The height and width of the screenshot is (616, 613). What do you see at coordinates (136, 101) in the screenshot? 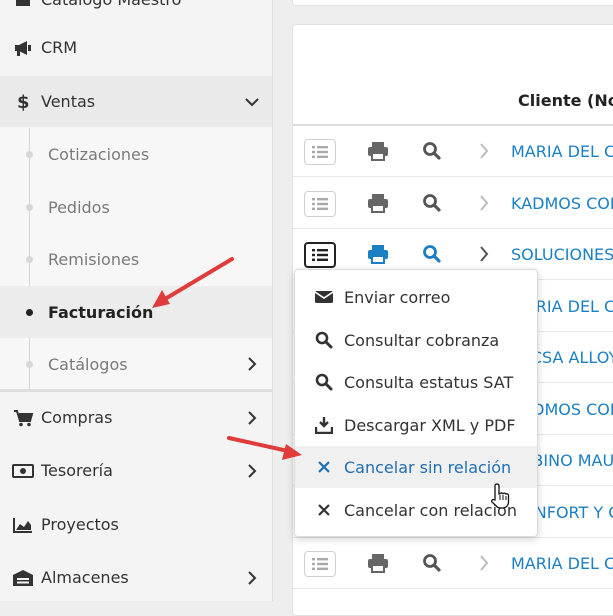
I see `sidebar-item-ventas: $ Ventas` at bounding box center [136, 101].